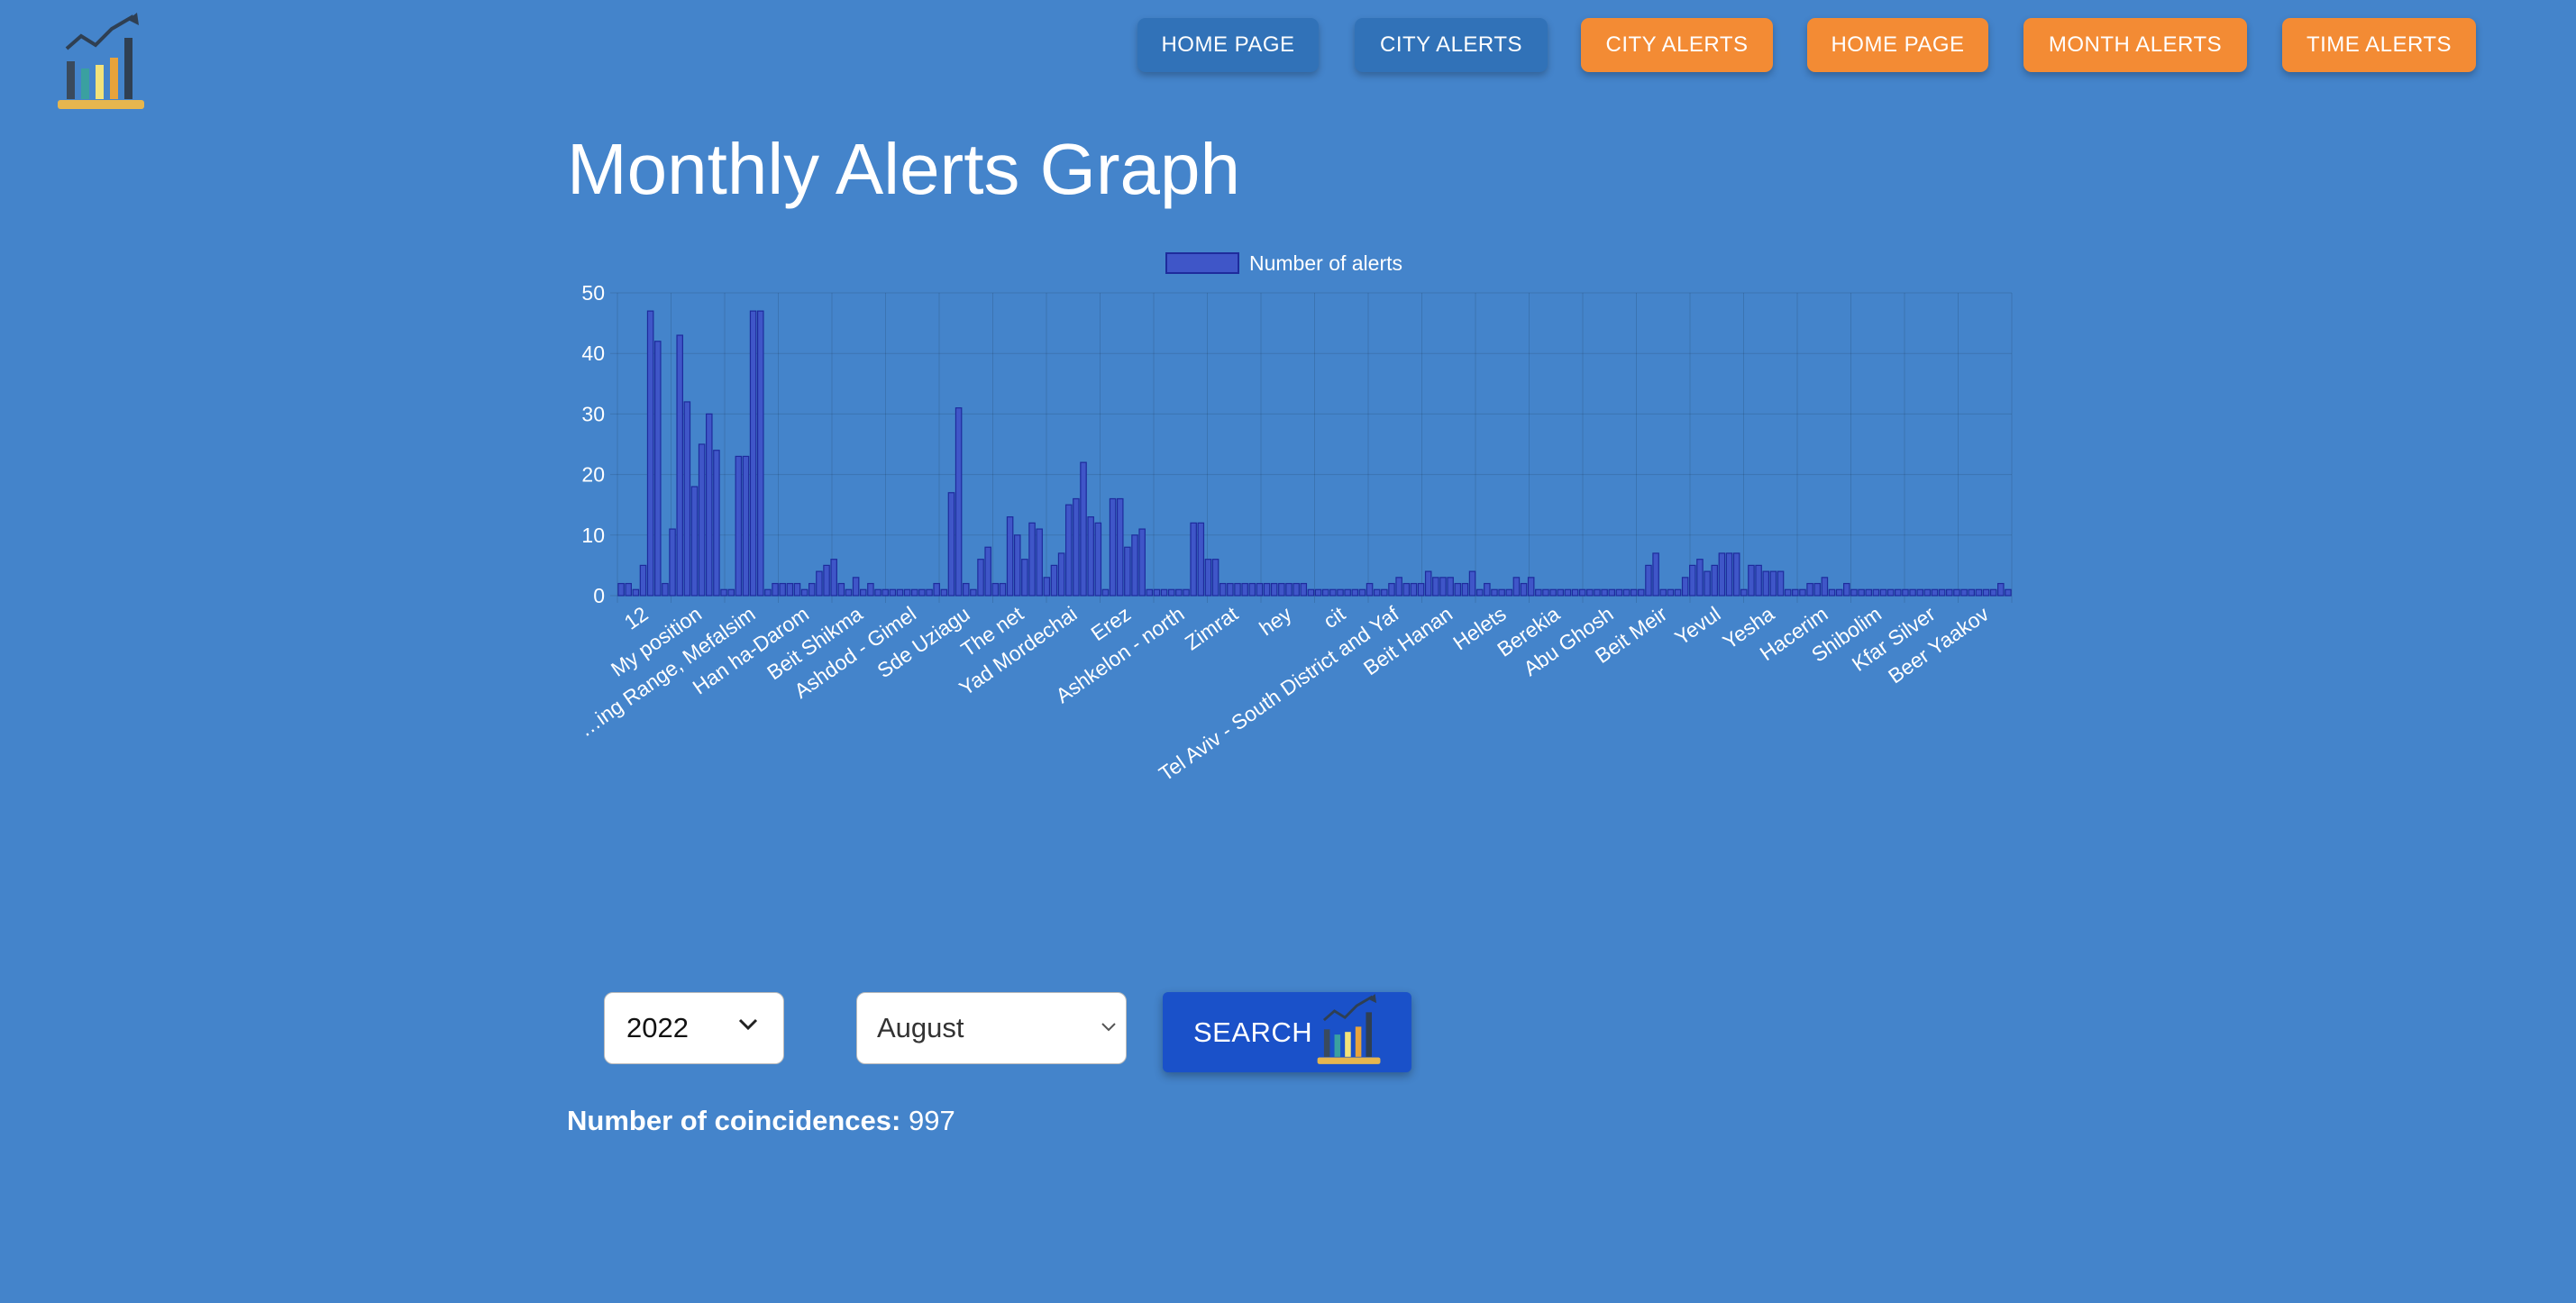  Describe the element at coordinates (1212, 627) in the screenshot. I see `x-tick-label: Zimrat` at that location.